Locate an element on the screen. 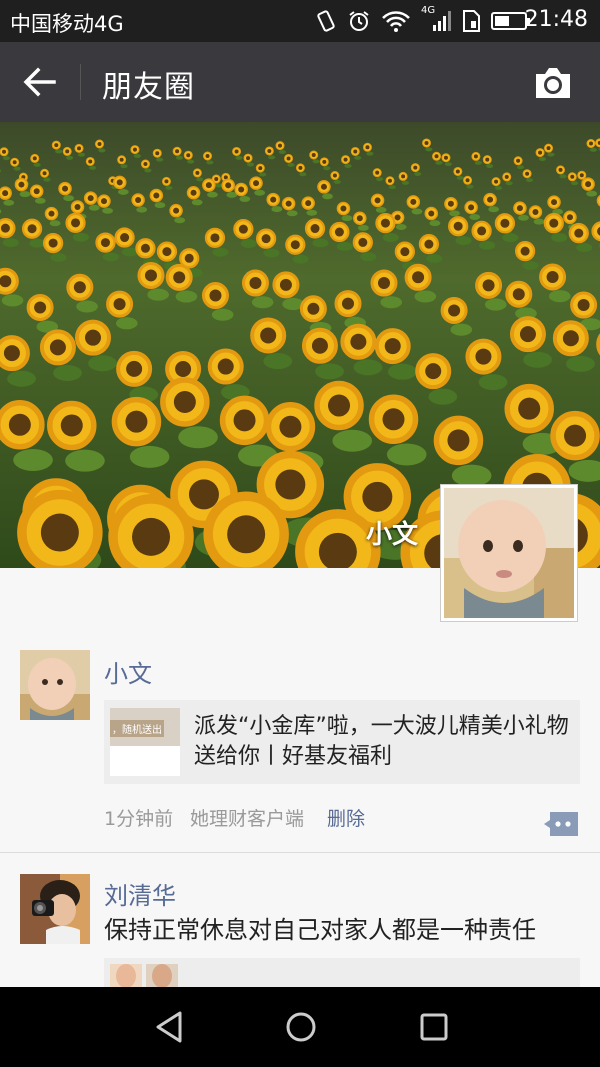 This screenshot has width=600, height=1067. comment-button is located at coordinates (561, 824).